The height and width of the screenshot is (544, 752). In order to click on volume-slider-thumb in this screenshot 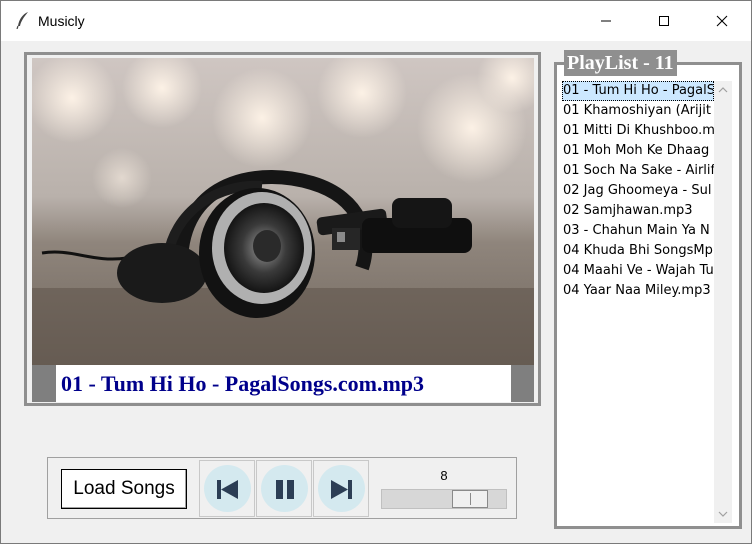, I will do `click(470, 499)`.